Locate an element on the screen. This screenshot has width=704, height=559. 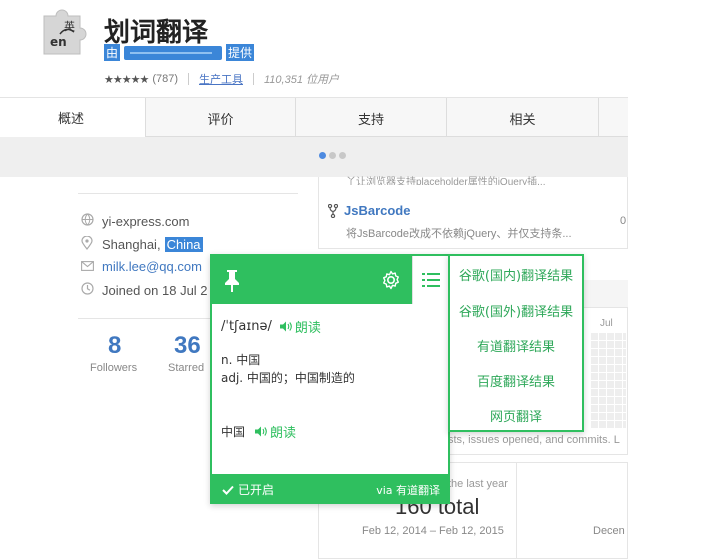
contribution-grid is located at coordinates (608, 380).